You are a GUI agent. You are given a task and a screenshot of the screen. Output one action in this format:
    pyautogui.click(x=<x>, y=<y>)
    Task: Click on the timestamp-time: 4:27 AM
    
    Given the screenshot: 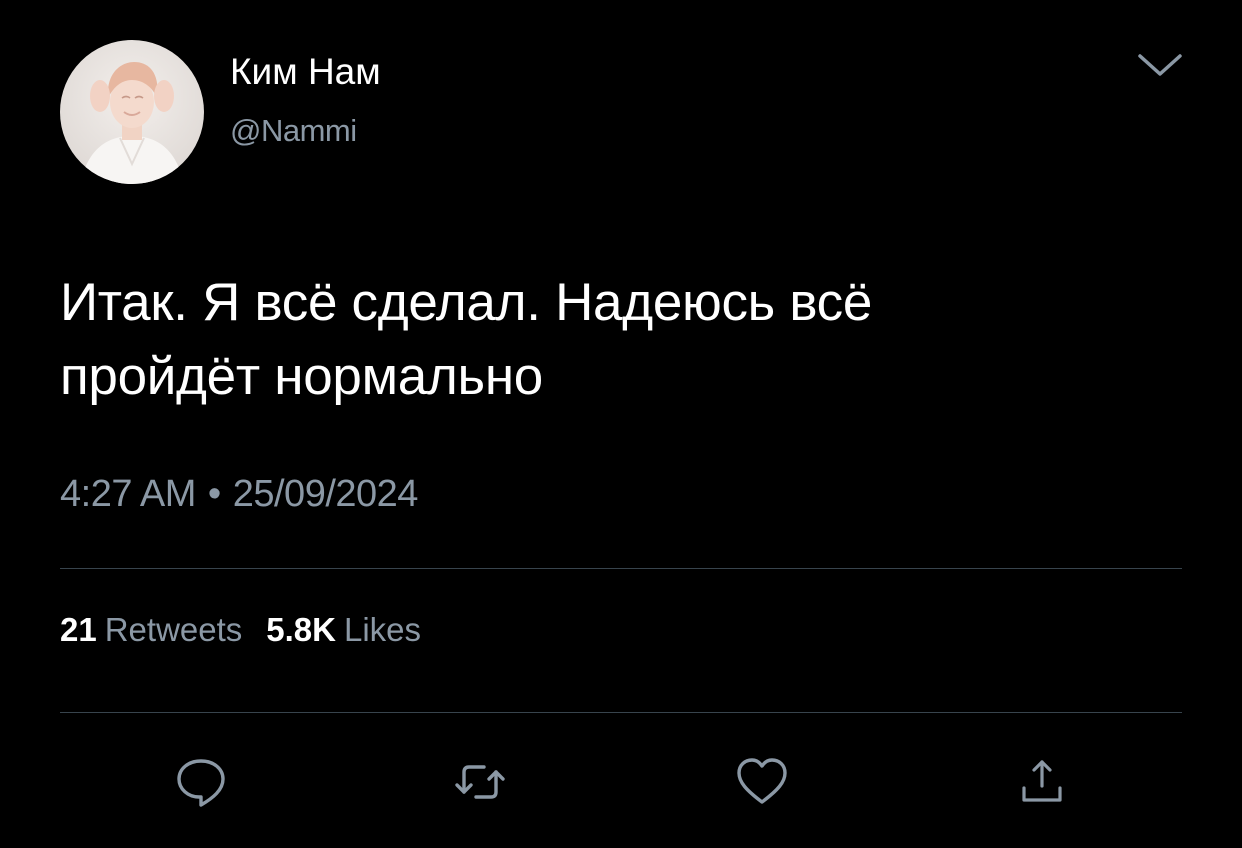 What is the action you would take?
    pyautogui.click(x=128, y=494)
    